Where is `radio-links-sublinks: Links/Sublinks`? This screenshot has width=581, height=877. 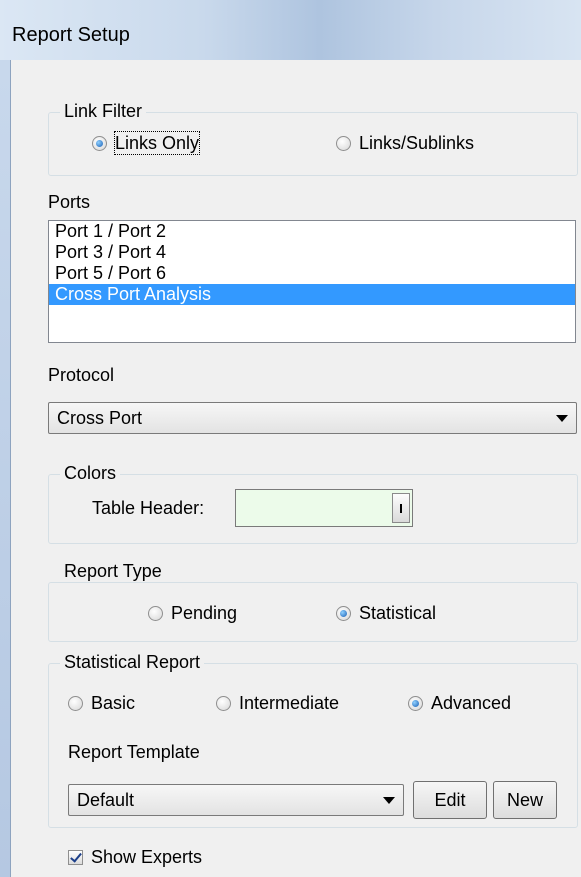 radio-links-sublinks: Links/Sublinks is located at coordinates (405, 143).